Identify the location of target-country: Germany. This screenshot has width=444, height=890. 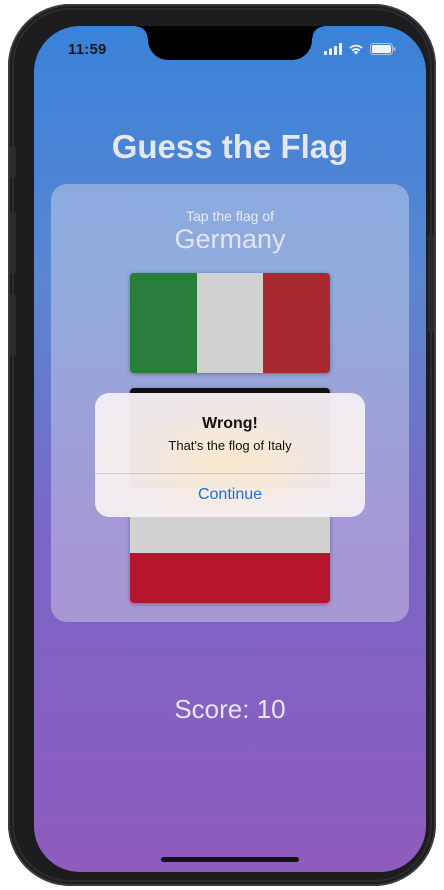
(230, 239).